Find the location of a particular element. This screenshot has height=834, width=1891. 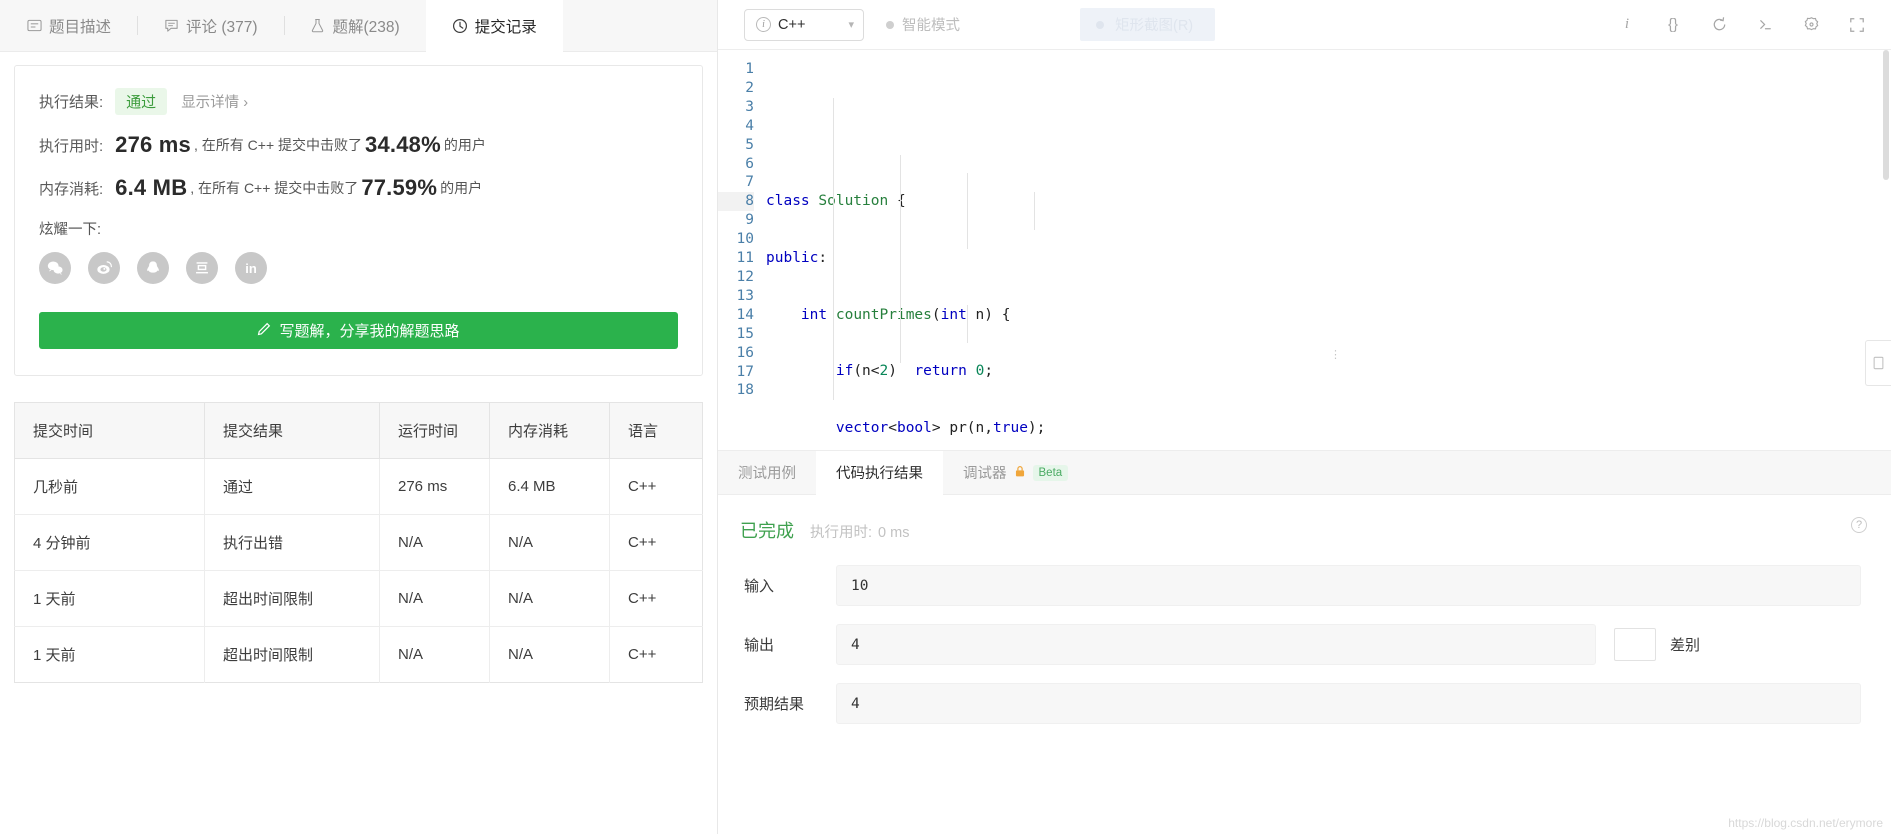

help-icon: ? is located at coordinates (1859, 525).